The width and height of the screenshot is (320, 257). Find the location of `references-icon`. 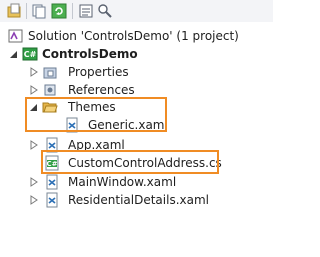

references-icon is located at coordinates (50, 90).